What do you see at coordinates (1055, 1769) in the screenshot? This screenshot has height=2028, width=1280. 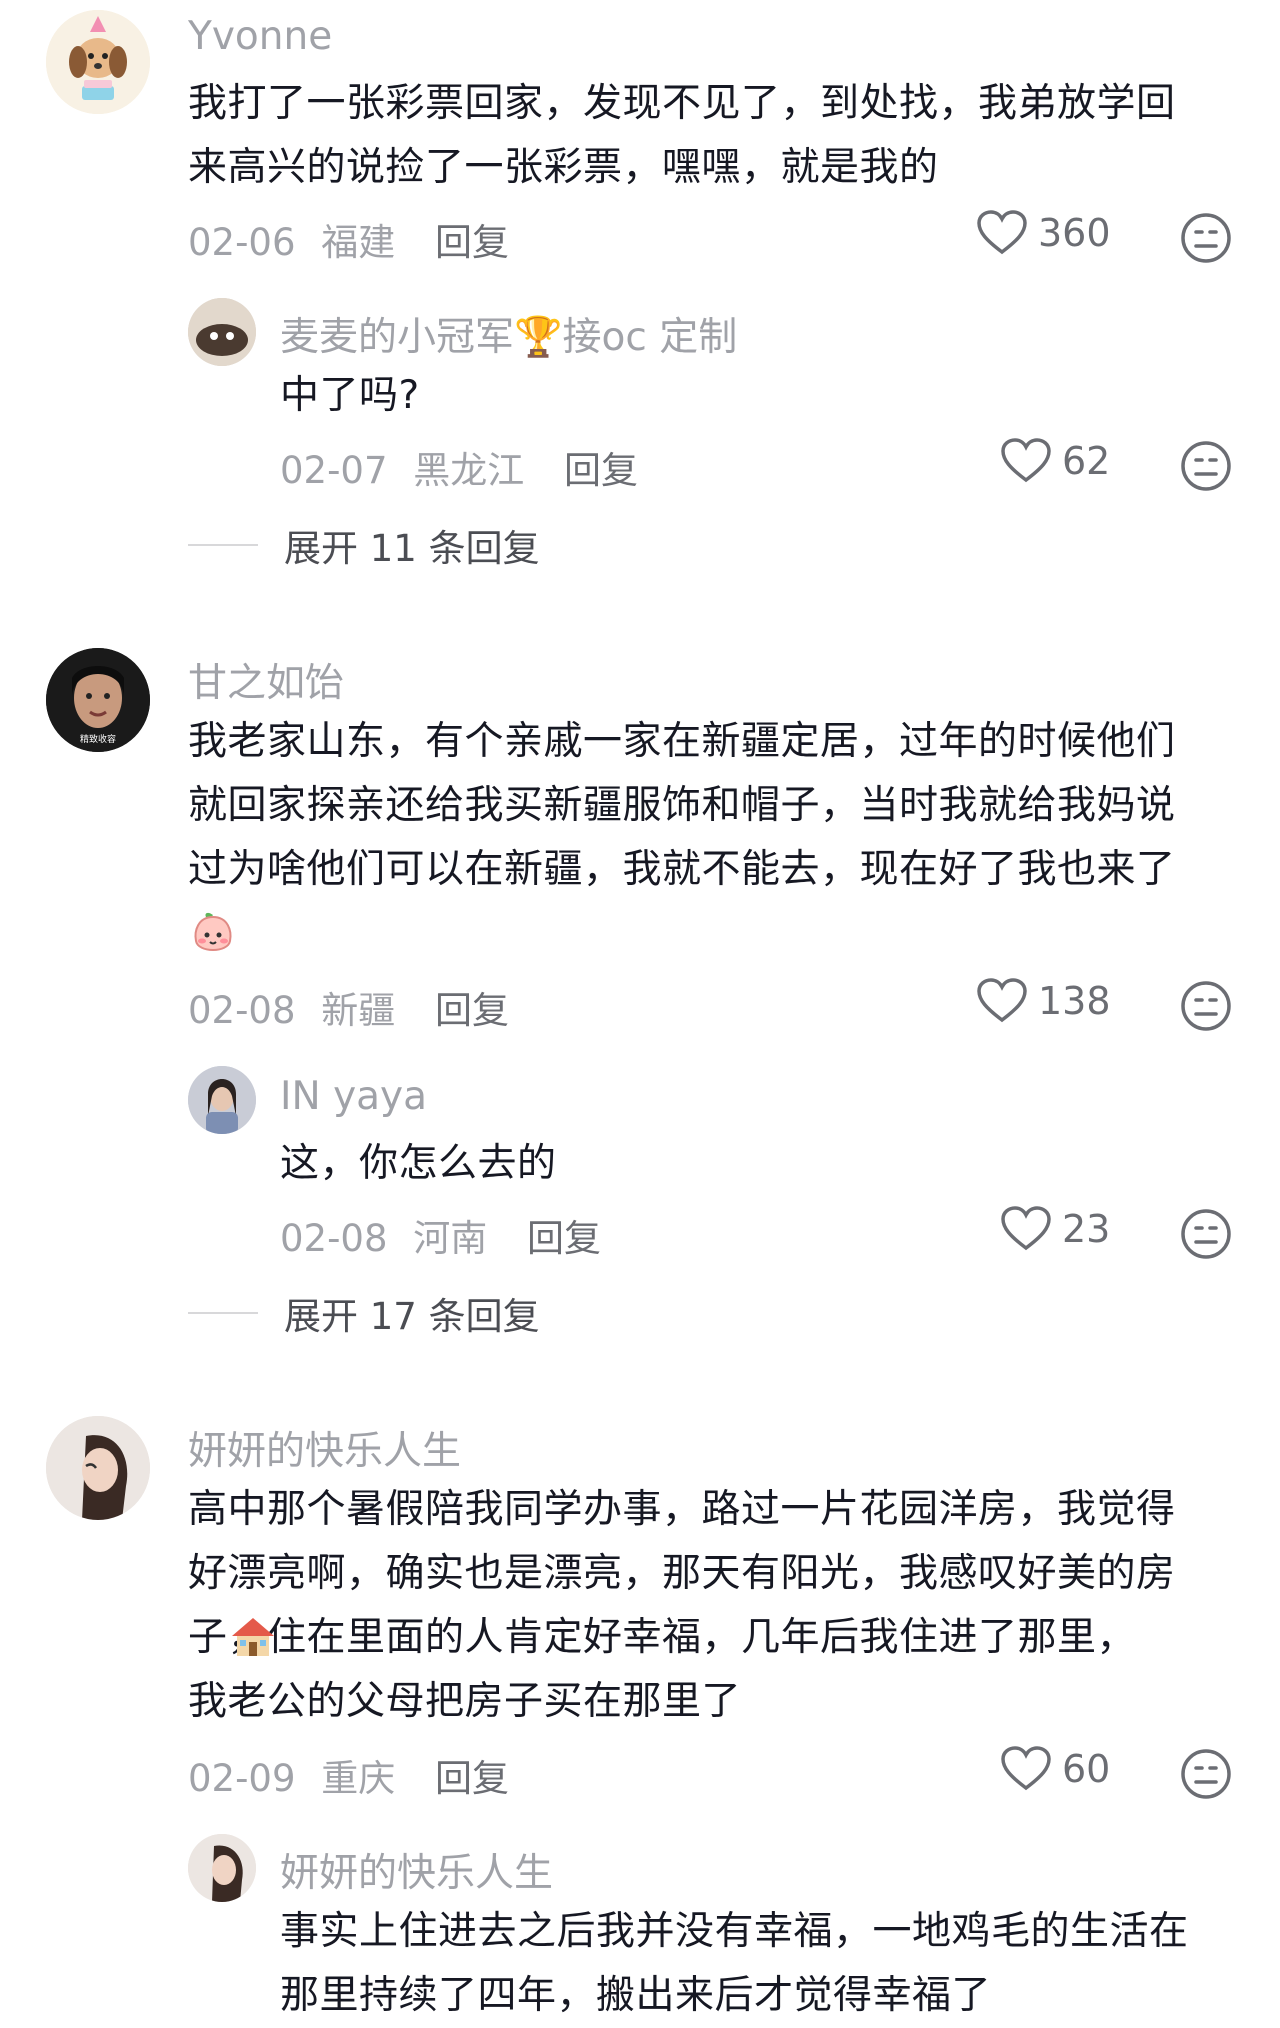 I see `like-button: 60` at bounding box center [1055, 1769].